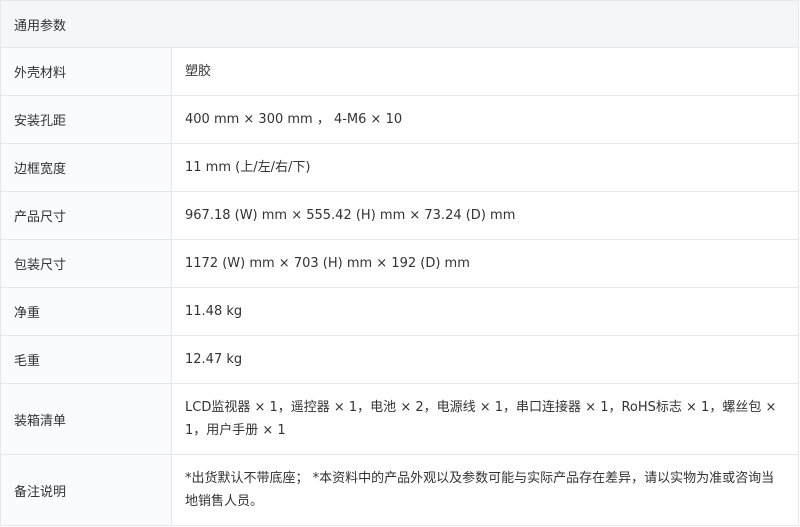 The width and height of the screenshot is (800, 527). What do you see at coordinates (399, 168) in the screenshot?
I see `spec-row-bezel-width: 边框宽度 11 mm (上/左/右/下)` at bounding box center [399, 168].